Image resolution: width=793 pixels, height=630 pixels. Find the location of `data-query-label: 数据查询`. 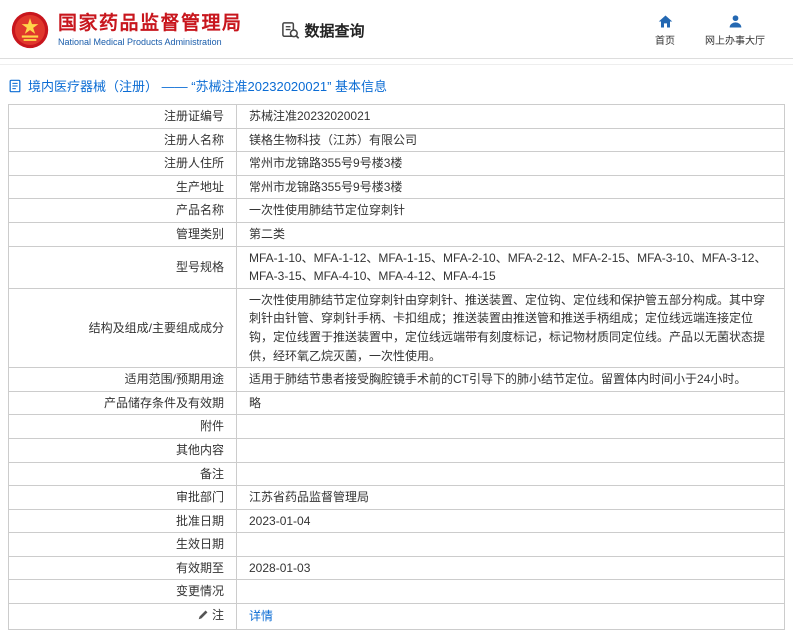

data-query-label: 数据查询 is located at coordinates (334, 31).